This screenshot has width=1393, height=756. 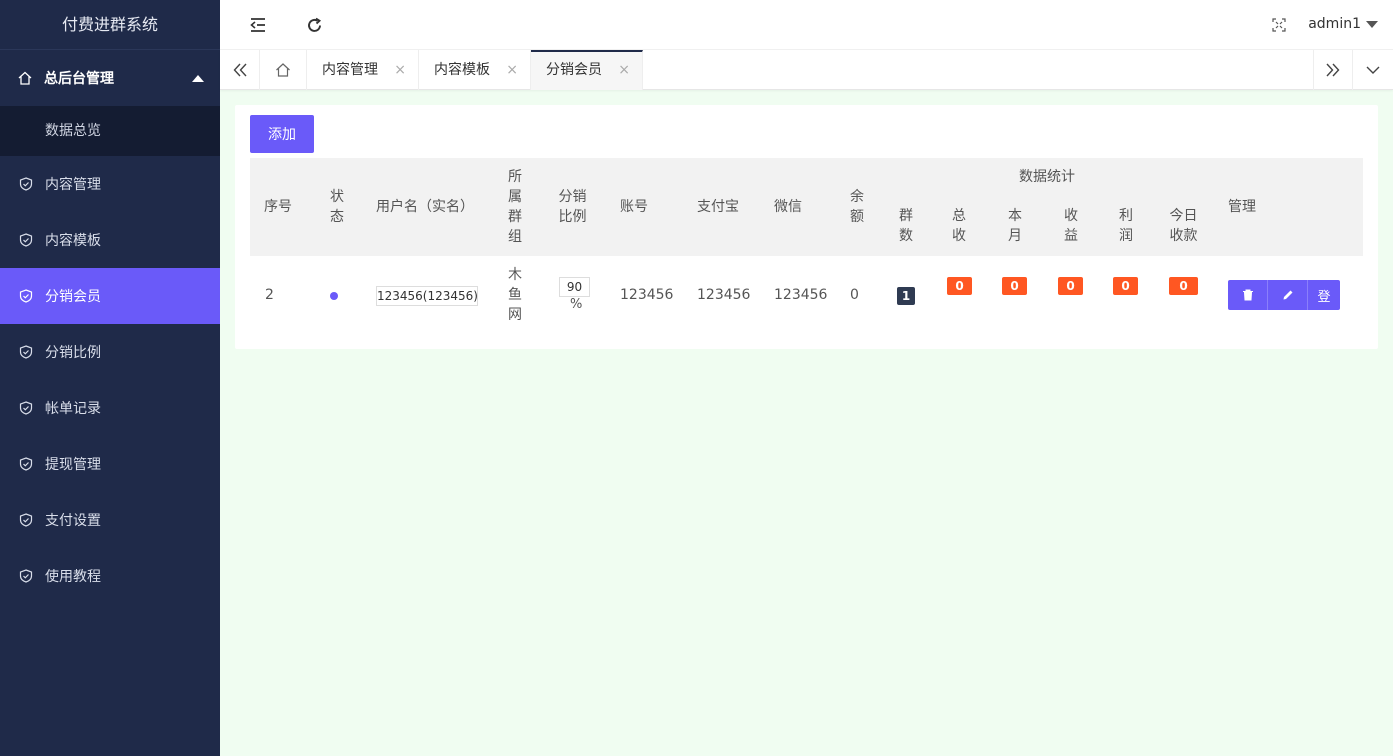 I want to click on sidebar-item-payment: 支付设置, so click(x=110, y=520).